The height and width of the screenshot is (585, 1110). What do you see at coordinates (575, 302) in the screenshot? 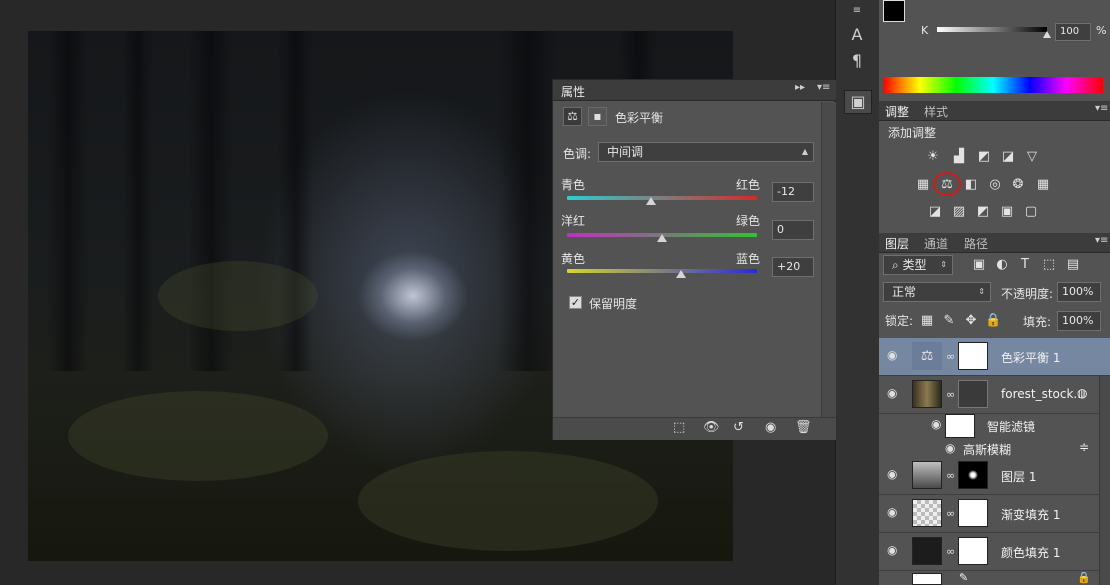
I see `preserve-luminosity-checkbox: ✓` at bounding box center [575, 302].